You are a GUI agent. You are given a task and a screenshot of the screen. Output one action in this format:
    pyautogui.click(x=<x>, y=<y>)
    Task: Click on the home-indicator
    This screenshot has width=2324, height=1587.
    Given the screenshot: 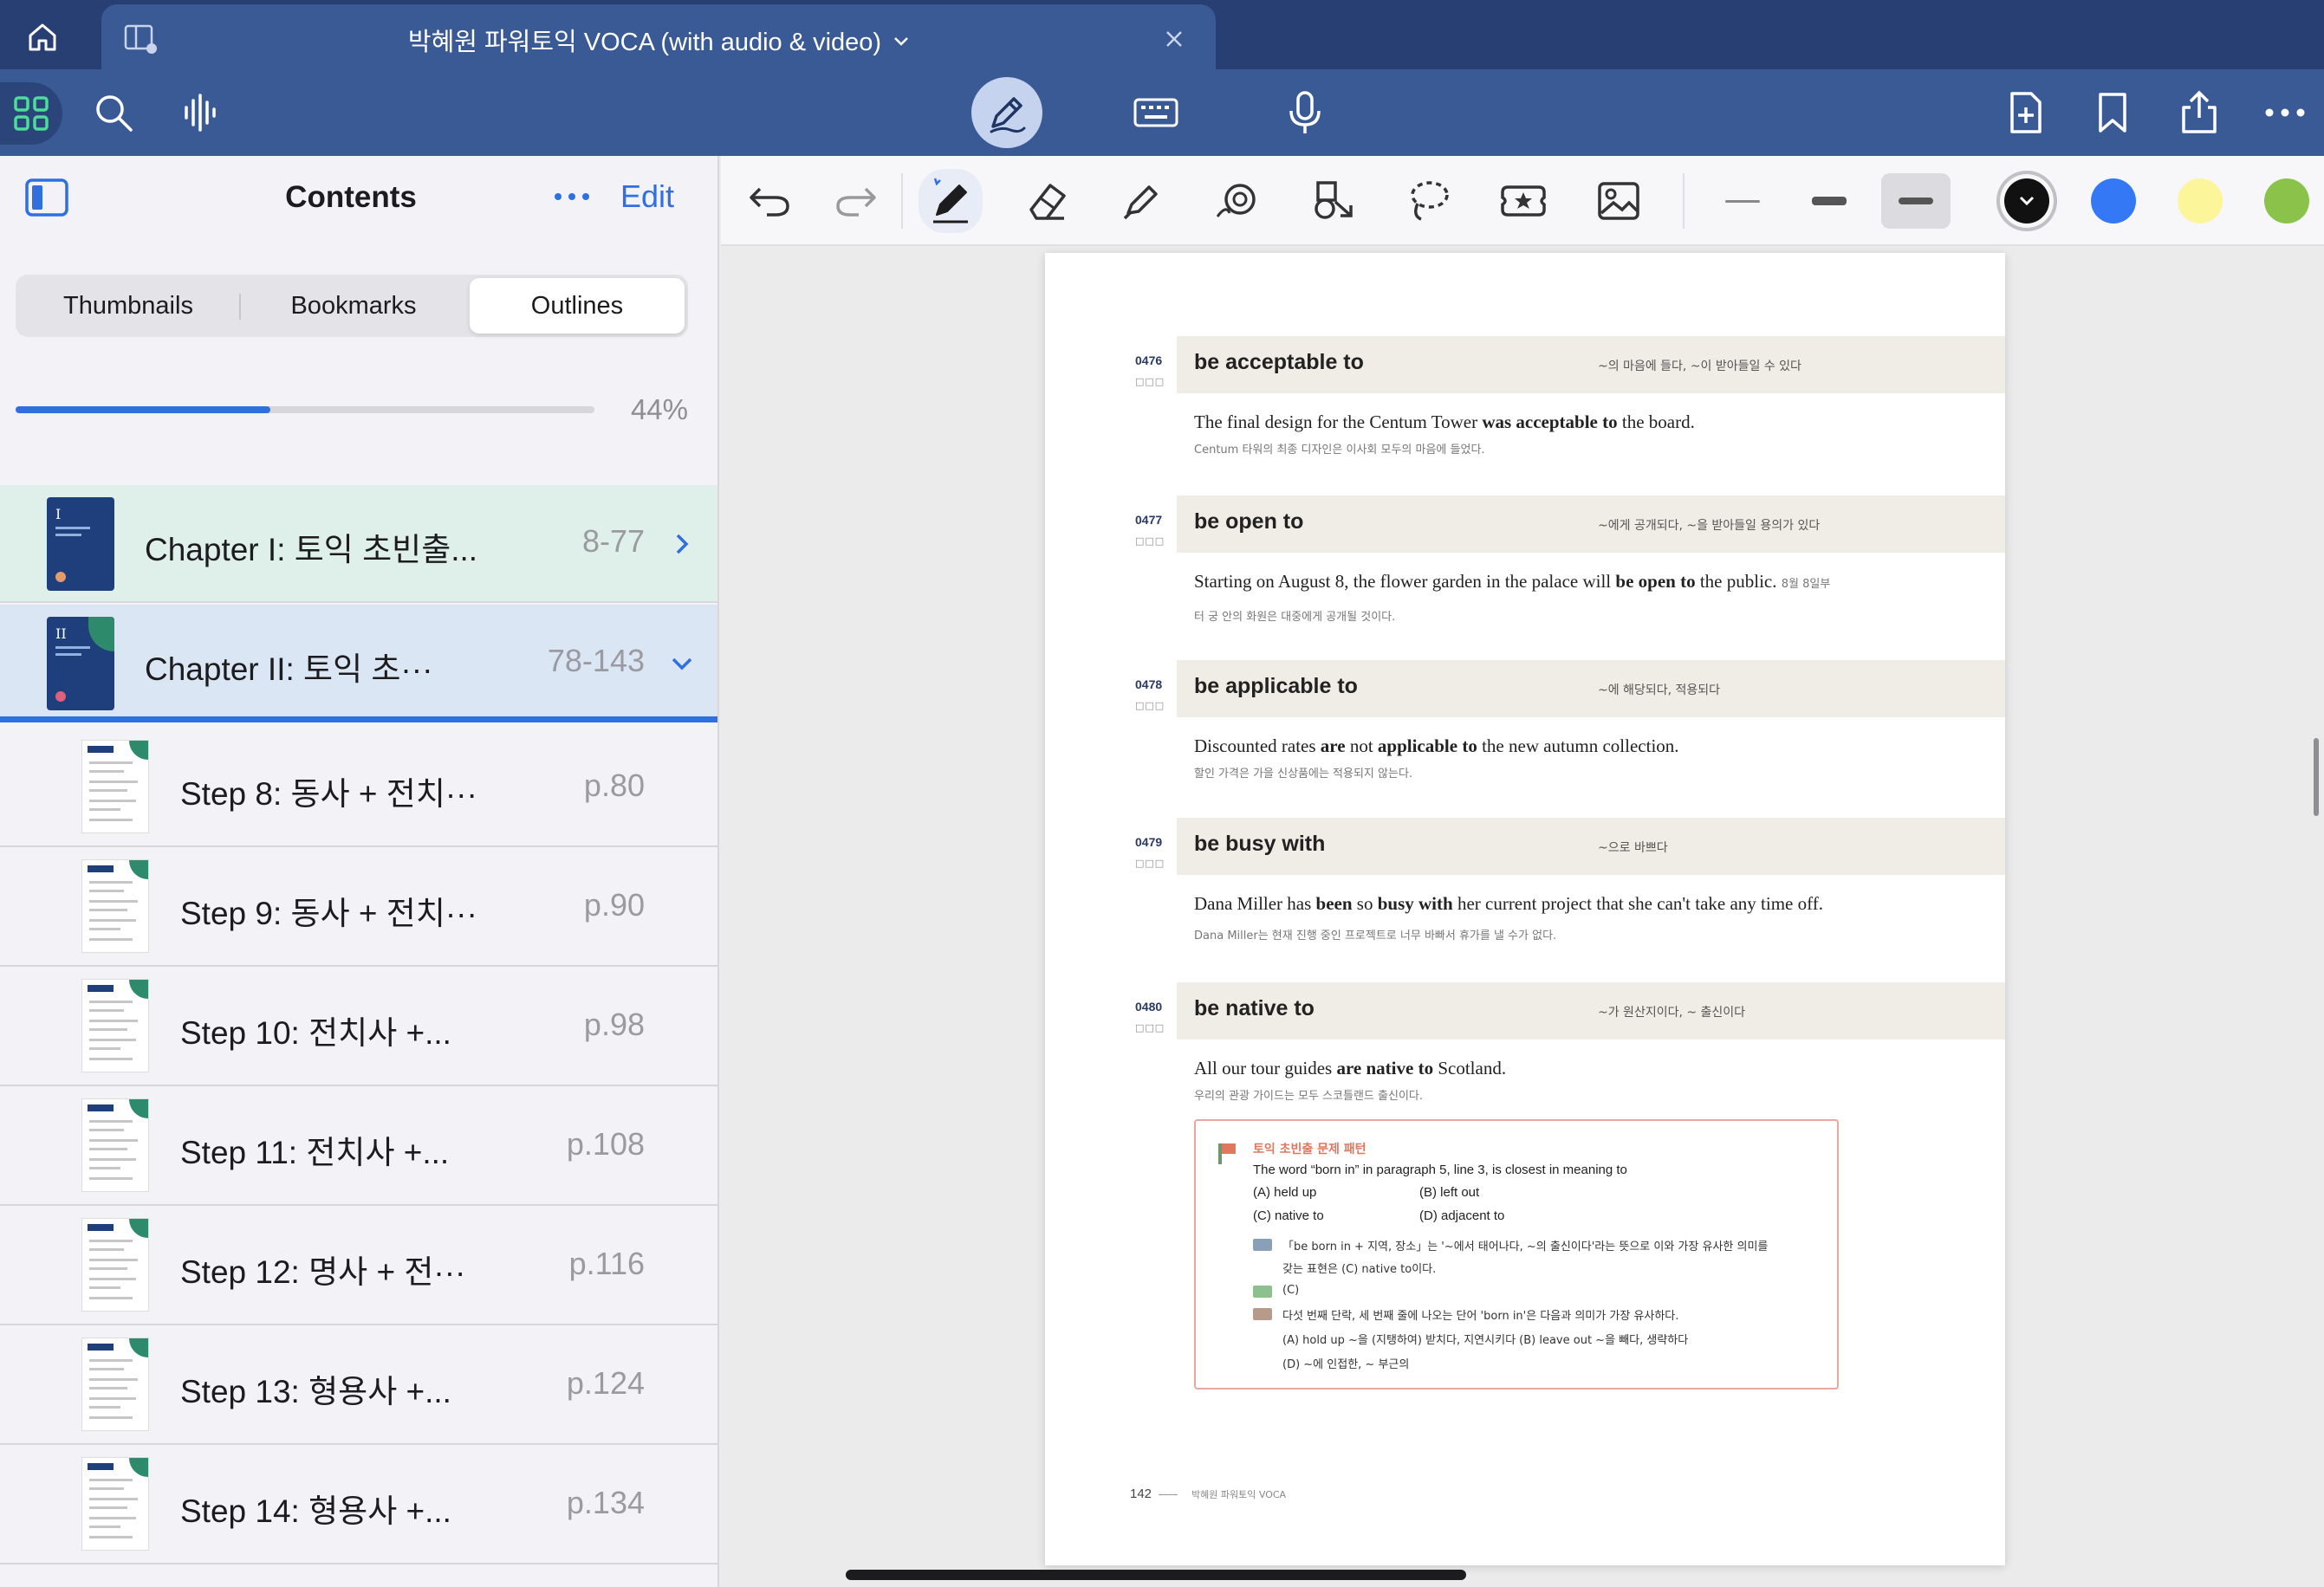 What is the action you would take?
    pyautogui.click(x=1156, y=1575)
    